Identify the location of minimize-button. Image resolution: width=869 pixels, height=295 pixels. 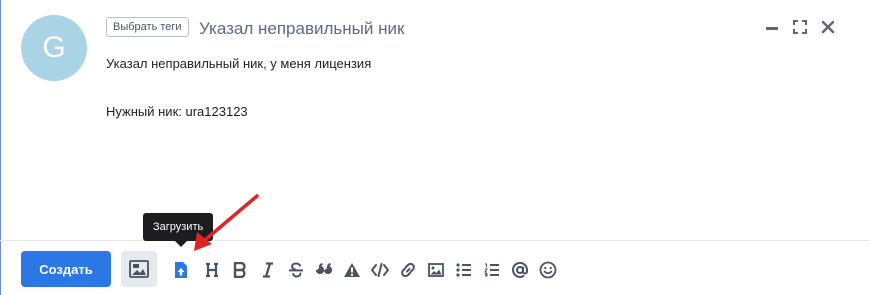
(772, 27).